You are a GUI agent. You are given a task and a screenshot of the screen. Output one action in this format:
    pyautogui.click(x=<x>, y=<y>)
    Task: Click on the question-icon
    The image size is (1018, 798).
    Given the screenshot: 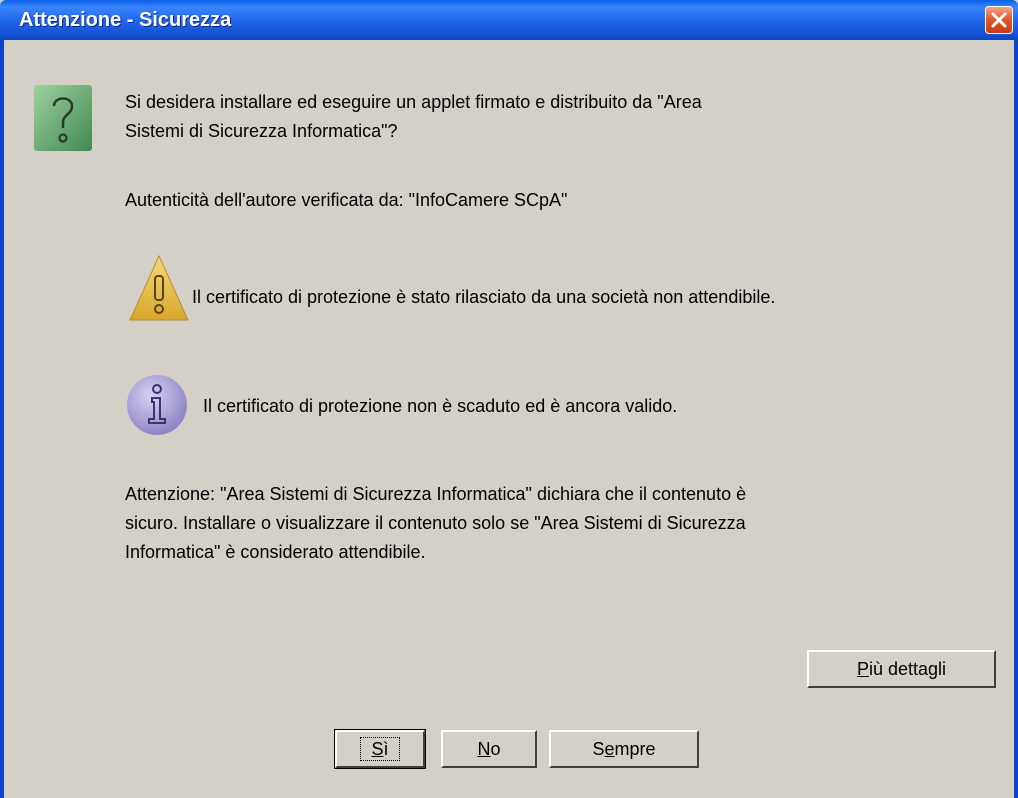 What is the action you would take?
    pyautogui.click(x=63, y=118)
    